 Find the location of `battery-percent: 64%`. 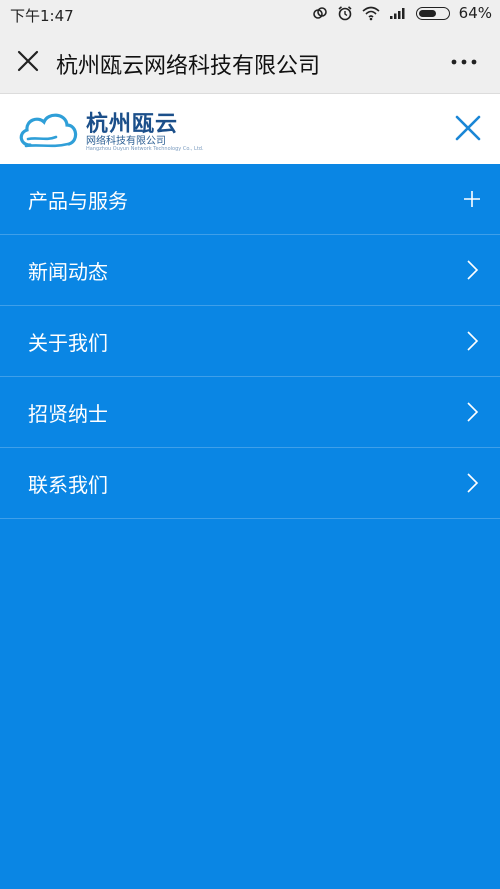

battery-percent: 64% is located at coordinates (475, 13).